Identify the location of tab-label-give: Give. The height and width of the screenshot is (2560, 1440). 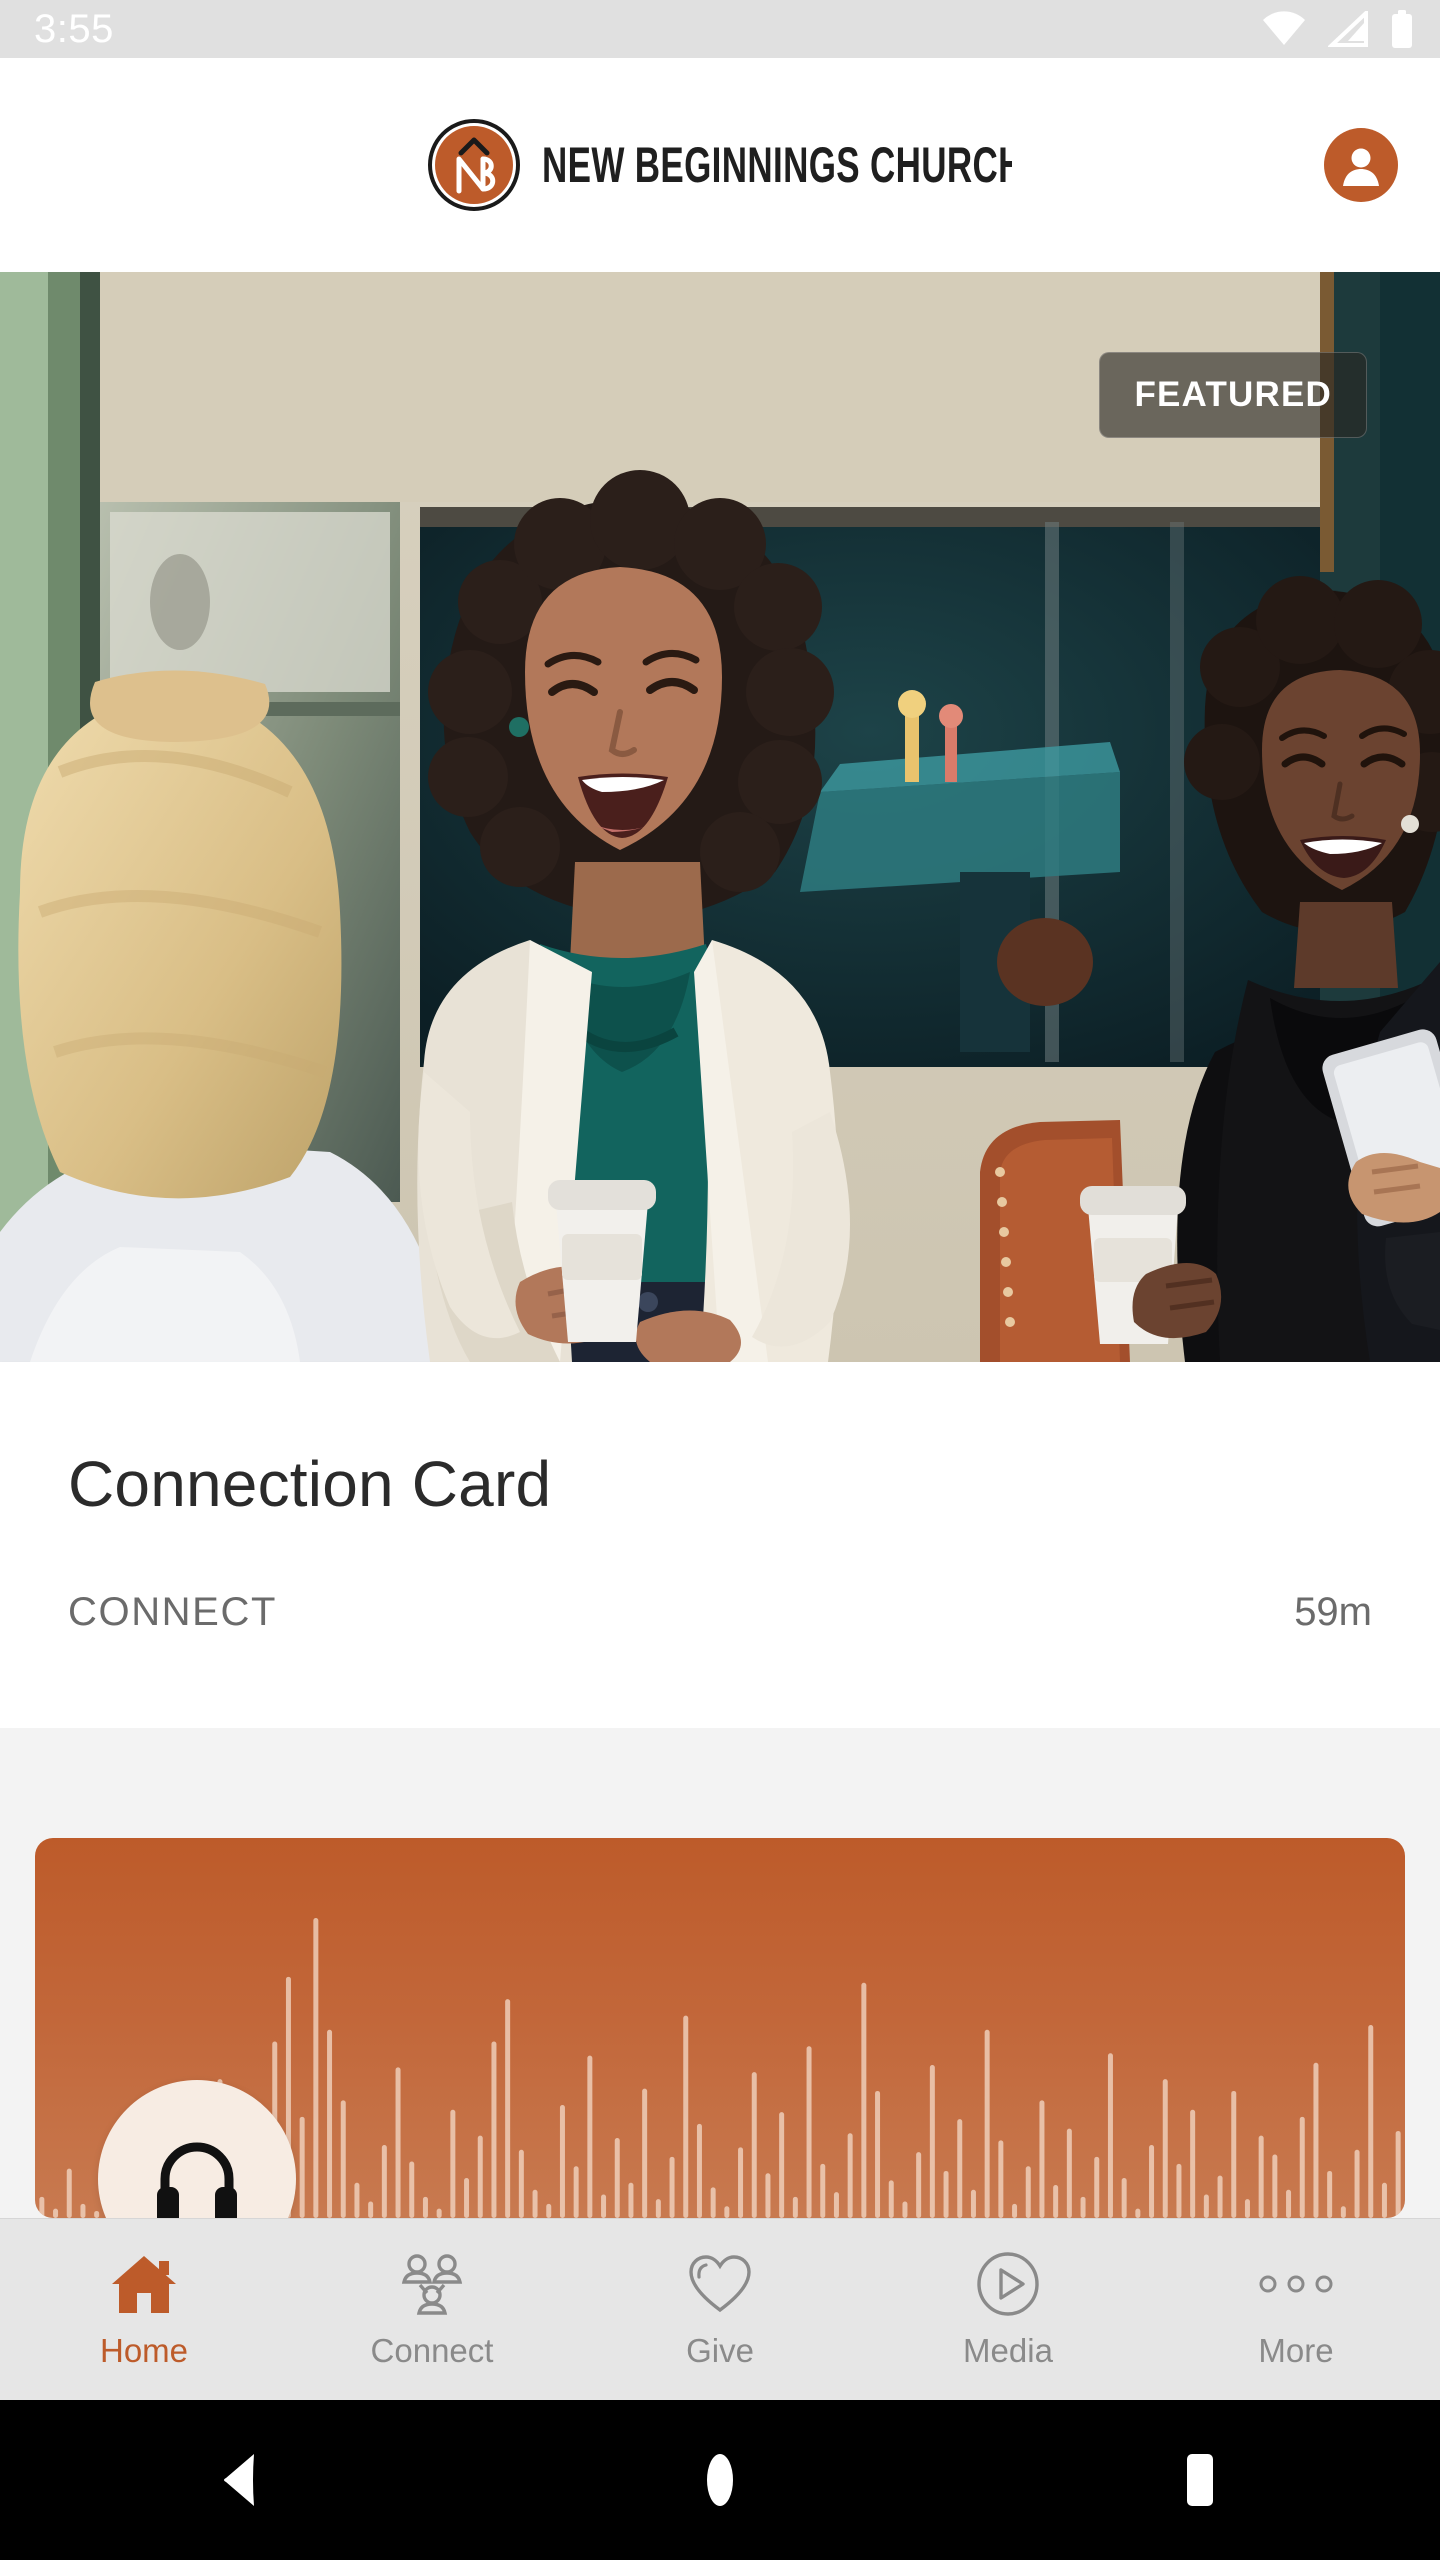
(720, 2350).